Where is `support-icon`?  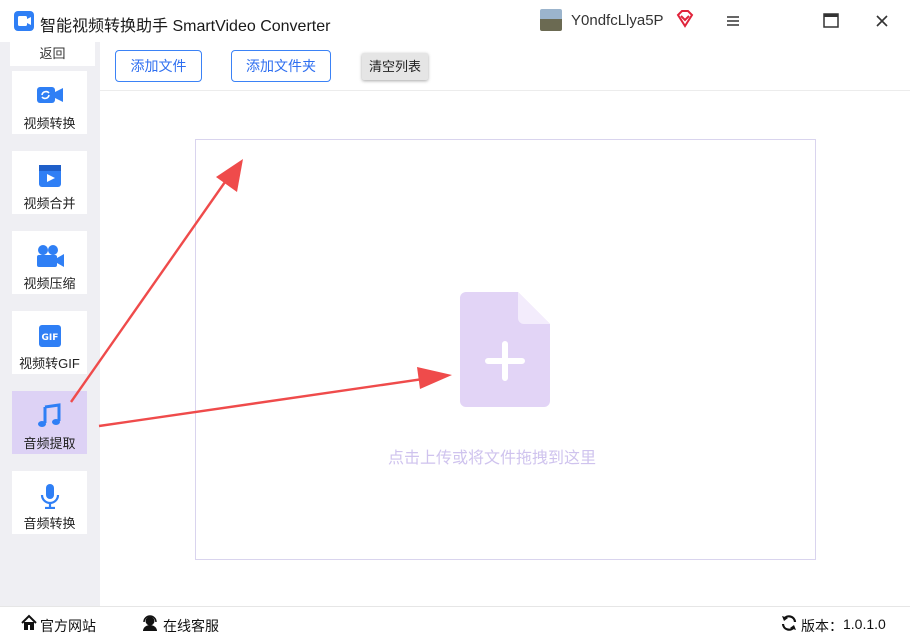 support-icon is located at coordinates (150, 625).